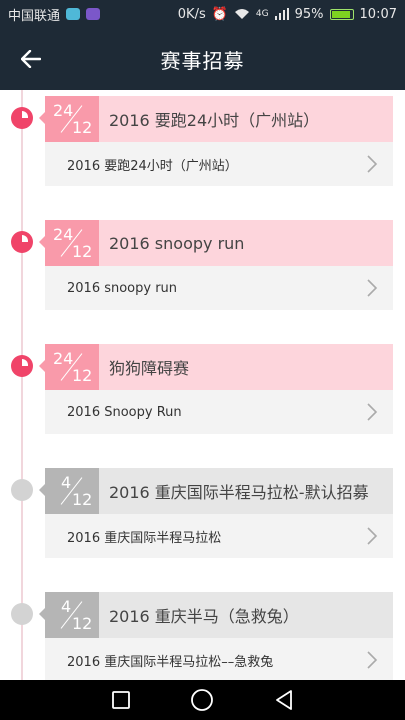 The width and height of the screenshot is (405, 720). I want to click on event-title: 2016 要跑24小时（广州站）, so click(214, 120).